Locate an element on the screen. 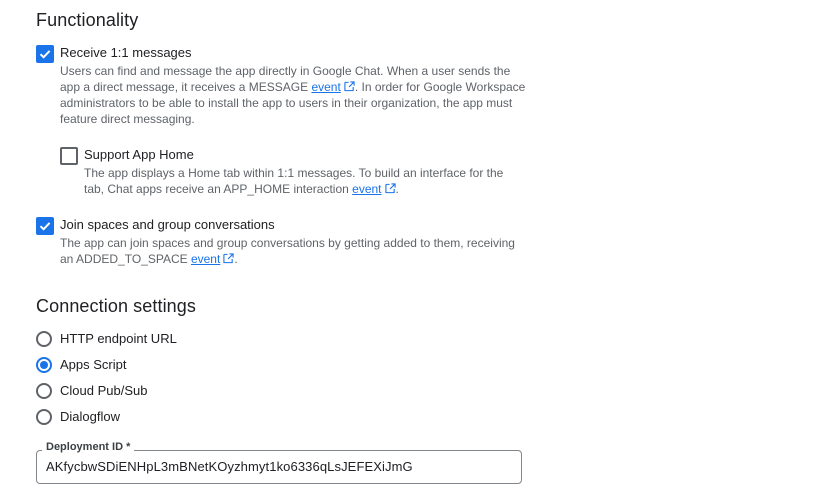 The image size is (833, 497). app-home-desc-text-end: . is located at coordinates (397, 189).